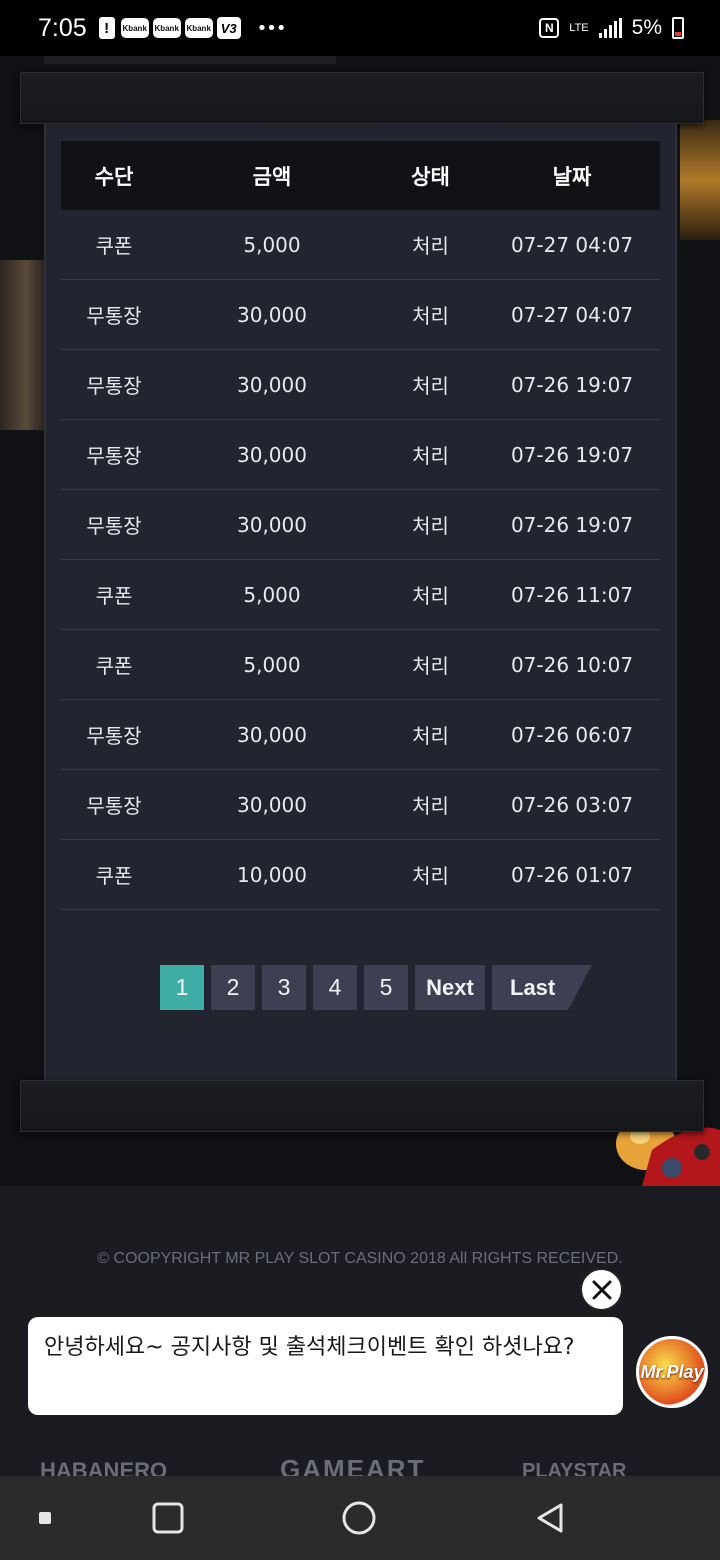  What do you see at coordinates (360, 315) in the screenshot?
I see `table-row: 무통장 30,000 처리 07-27 04:07` at bounding box center [360, 315].